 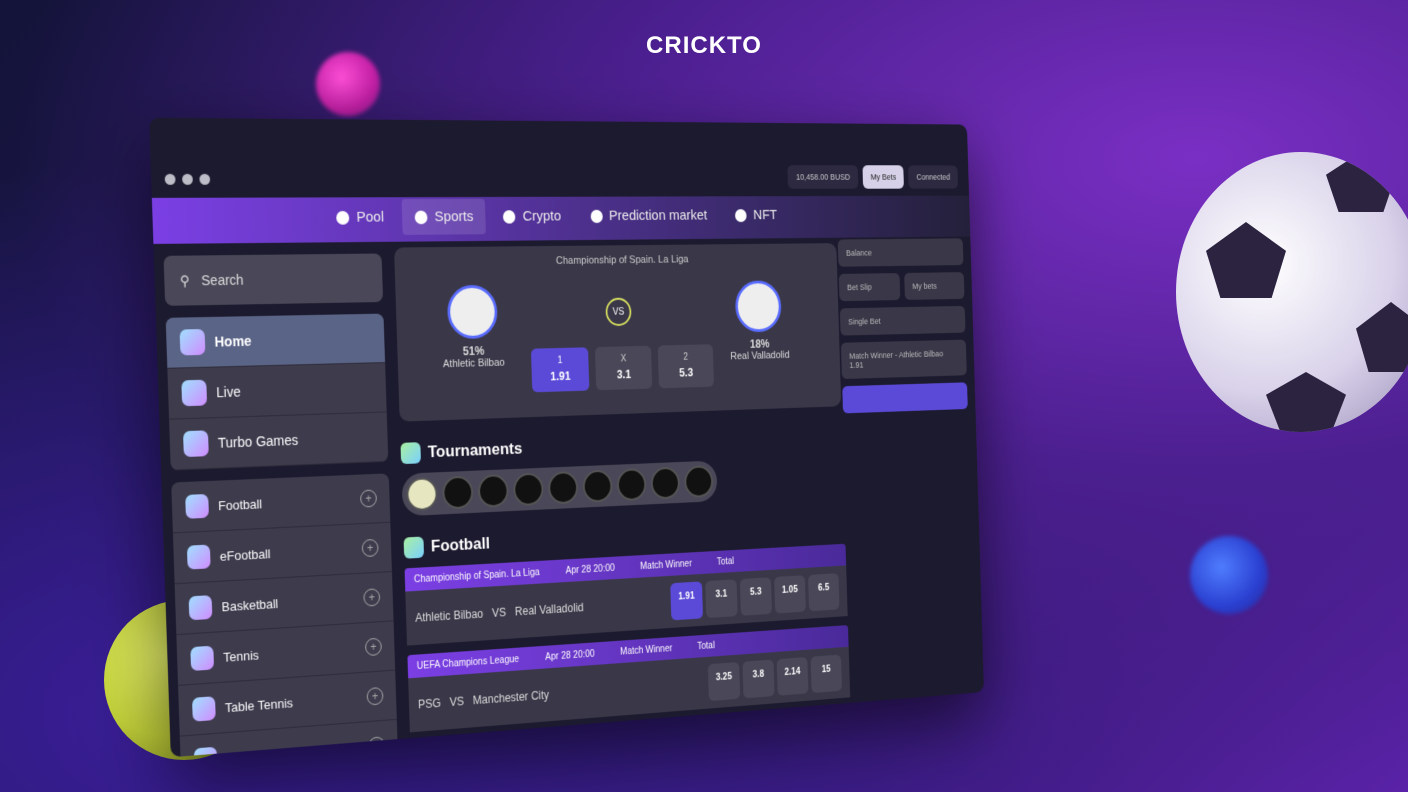 I want to click on efootball-icon, so click(x=199, y=557).